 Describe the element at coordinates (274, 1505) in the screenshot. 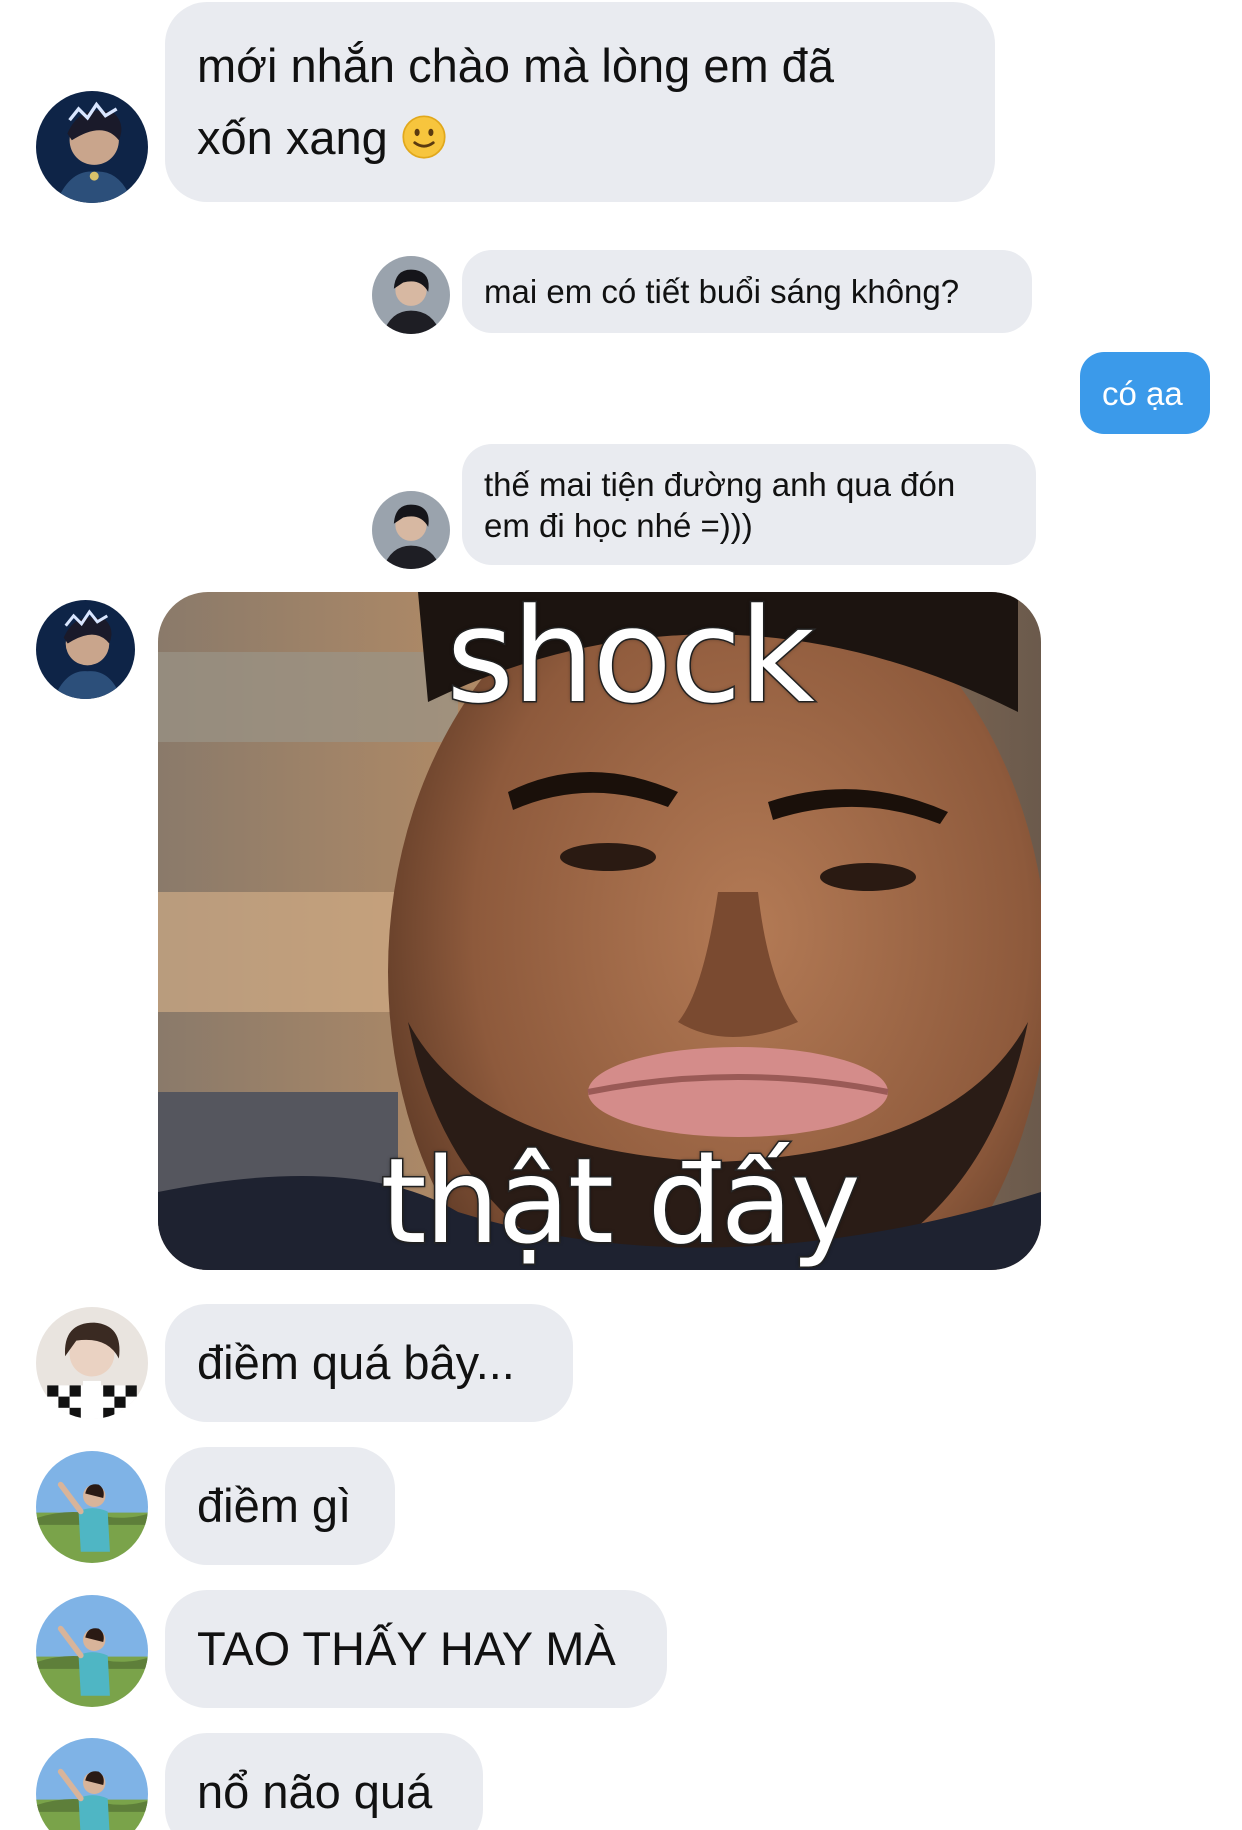

I see `message-text: điềm gì` at that location.